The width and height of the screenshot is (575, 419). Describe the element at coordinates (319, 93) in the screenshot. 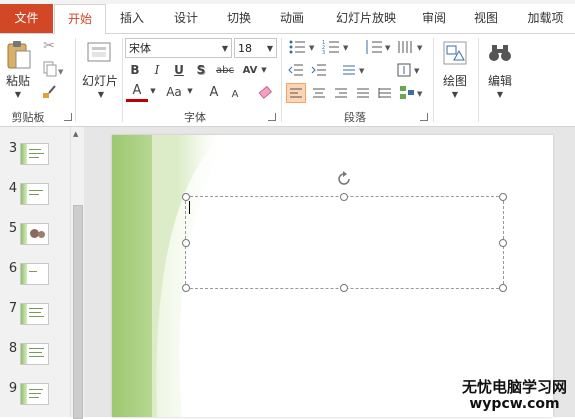

I see `align-center-button` at that location.